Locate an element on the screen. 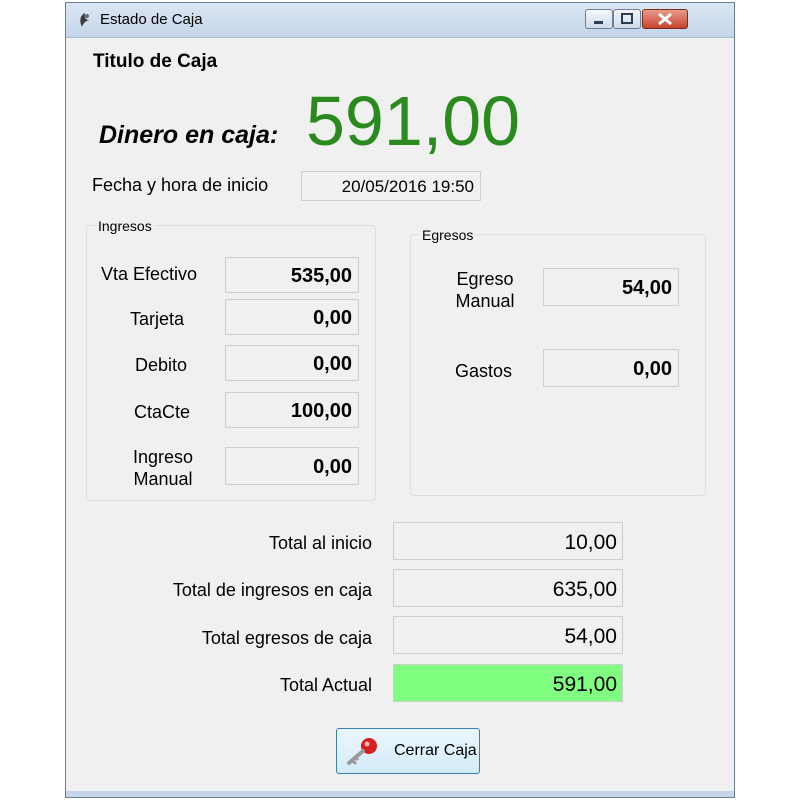 The width and height of the screenshot is (800, 800). minimize-icon is located at coordinates (598, 22).